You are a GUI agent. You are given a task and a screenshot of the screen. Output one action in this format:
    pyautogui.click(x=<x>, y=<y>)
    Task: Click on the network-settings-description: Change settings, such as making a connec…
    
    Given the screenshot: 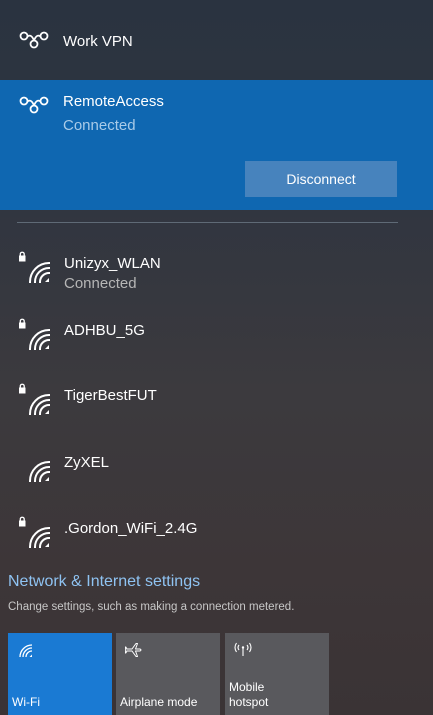 What is the action you would take?
    pyautogui.click(x=151, y=607)
    